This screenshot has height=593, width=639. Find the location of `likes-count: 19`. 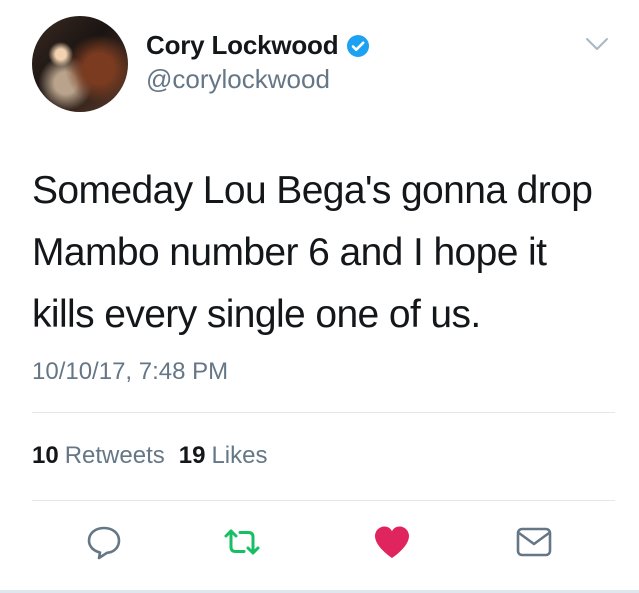

likes-count: 19 is located at coordinates (192, 455).